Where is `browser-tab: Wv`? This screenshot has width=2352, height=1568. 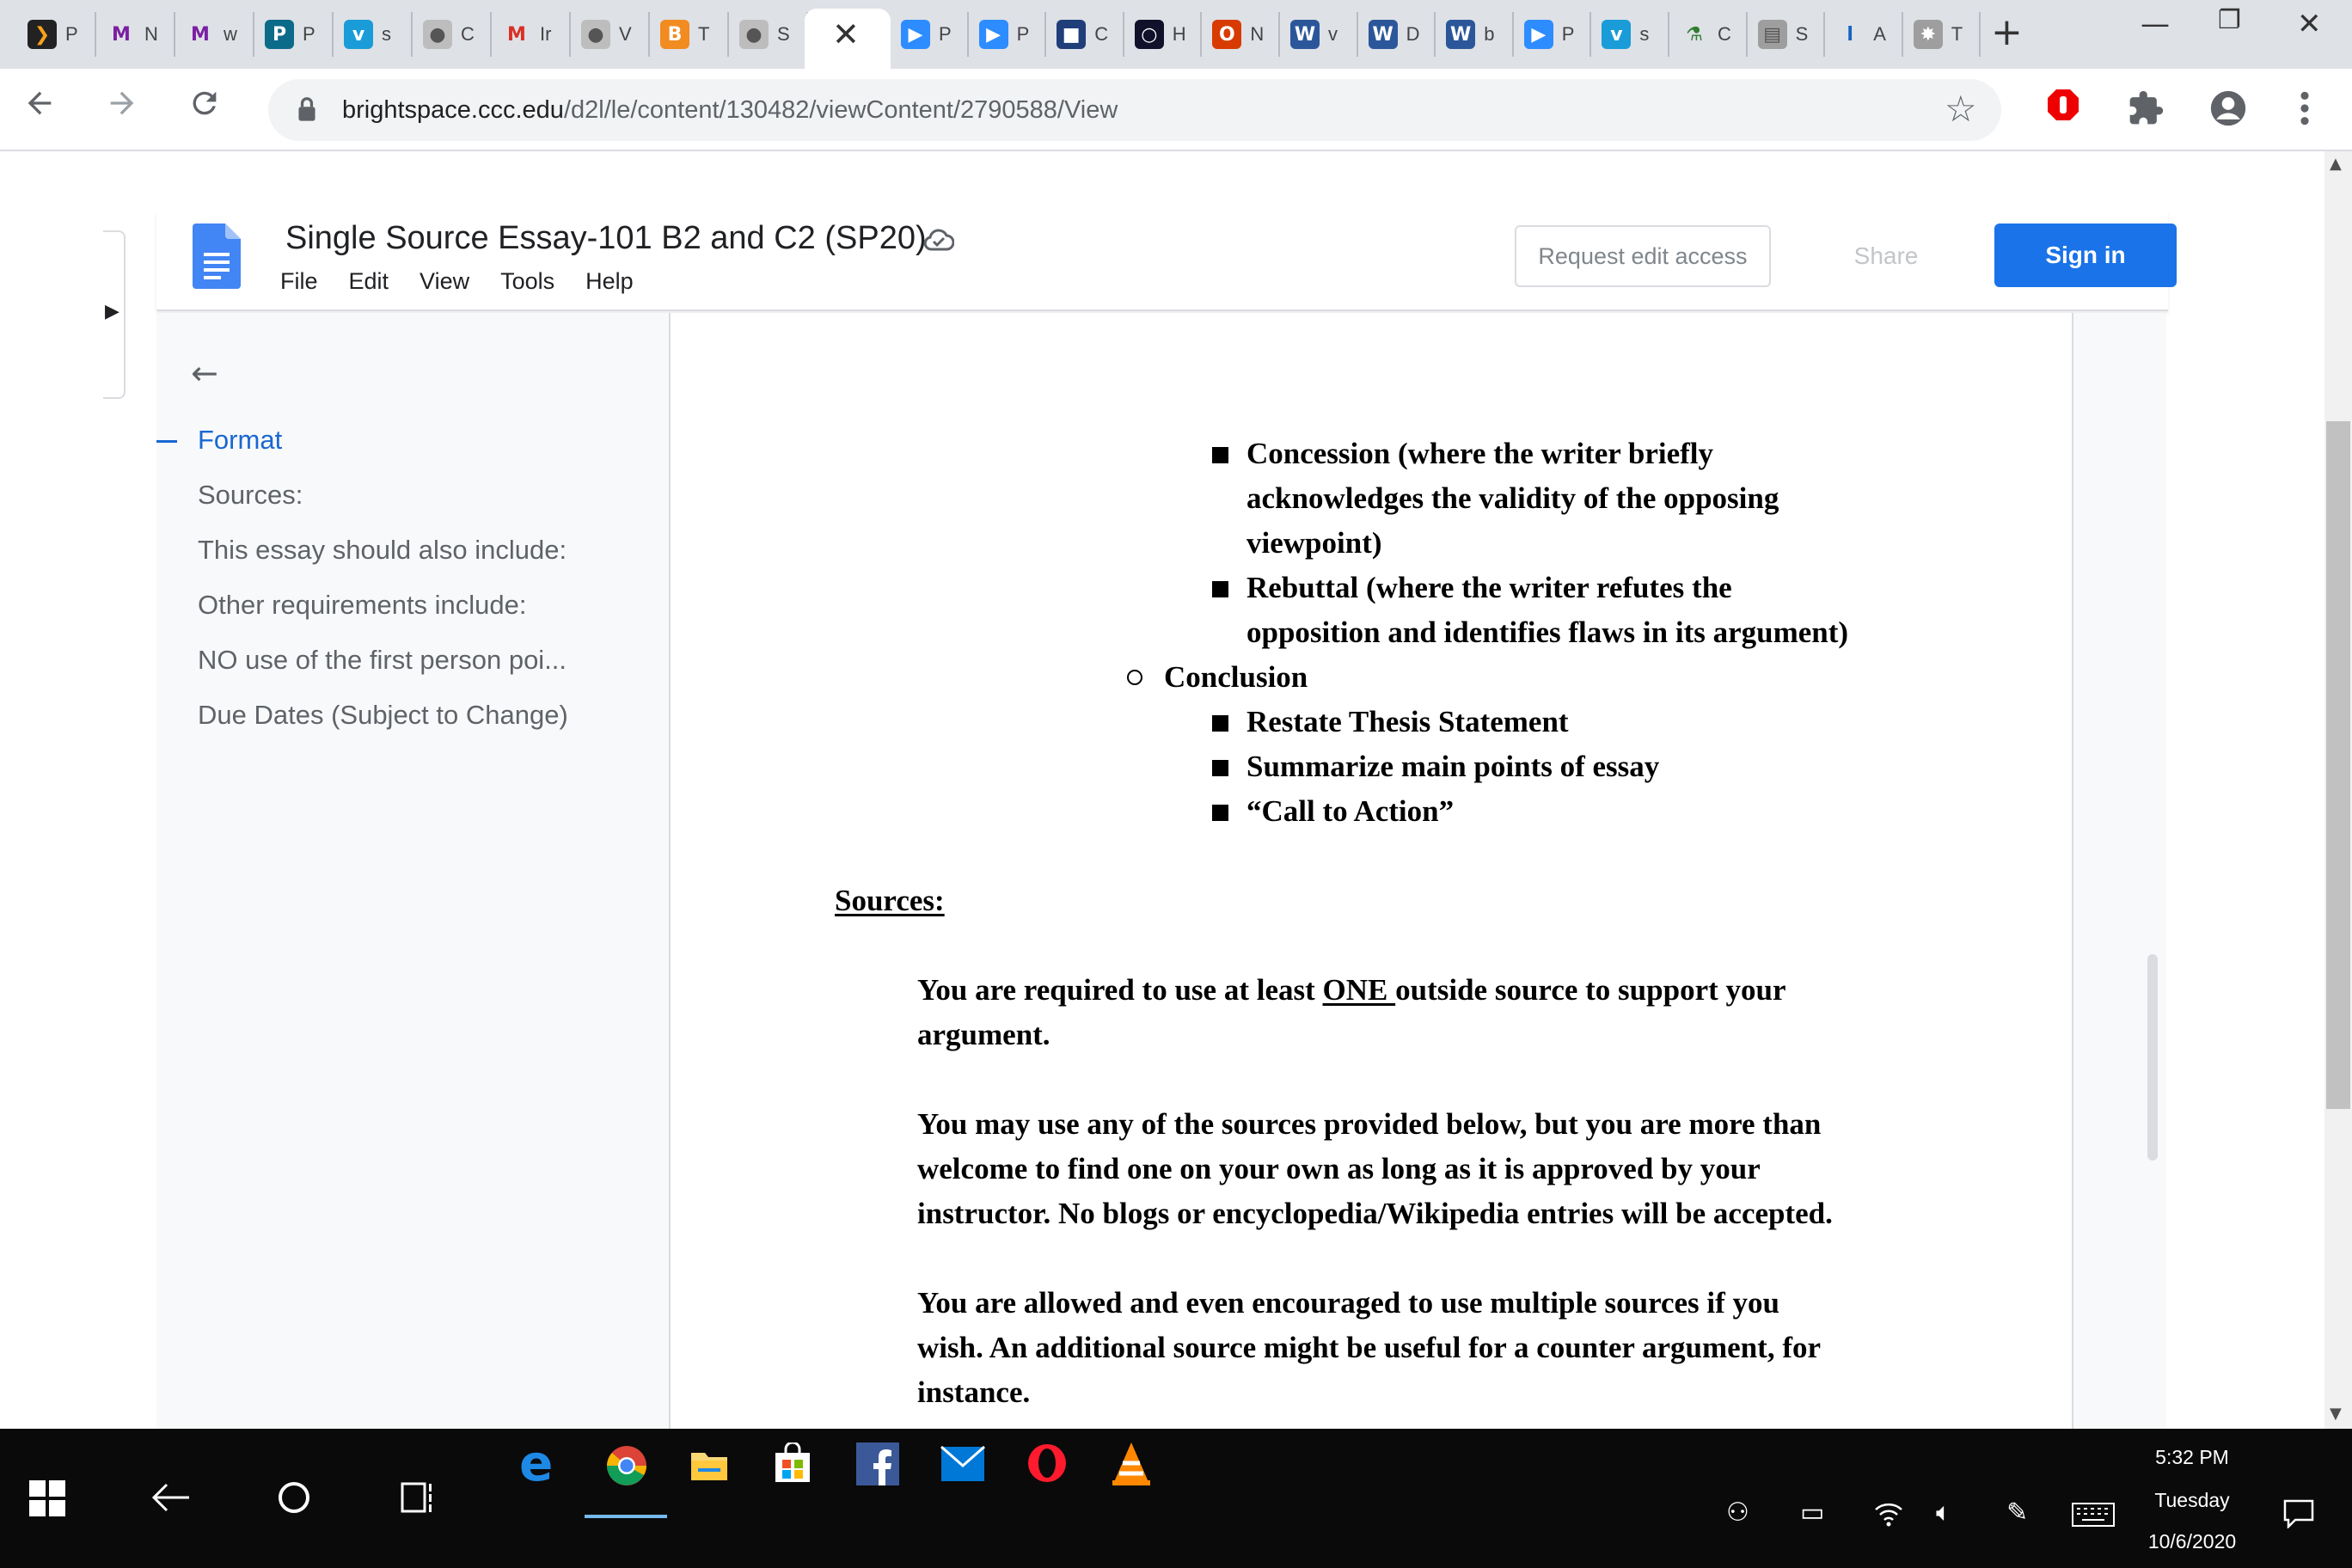 browser-tab: Wv is located at coordinates (1319, 34).